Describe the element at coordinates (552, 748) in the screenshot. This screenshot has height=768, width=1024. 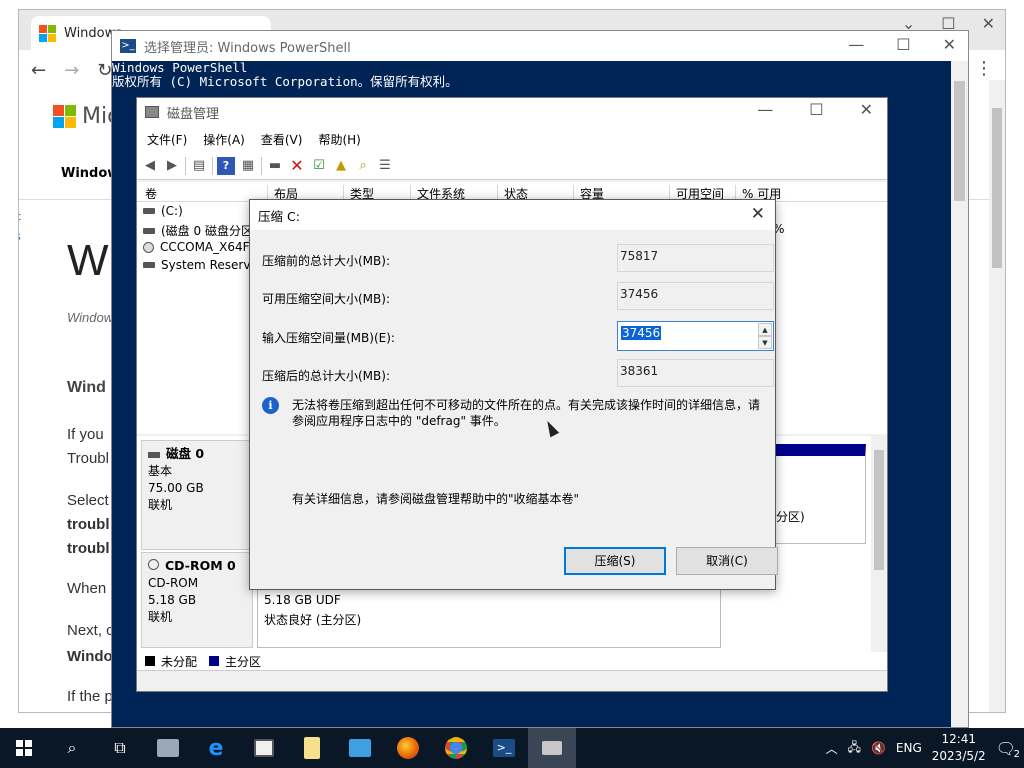
I see `taskbar-app-active` at that location.